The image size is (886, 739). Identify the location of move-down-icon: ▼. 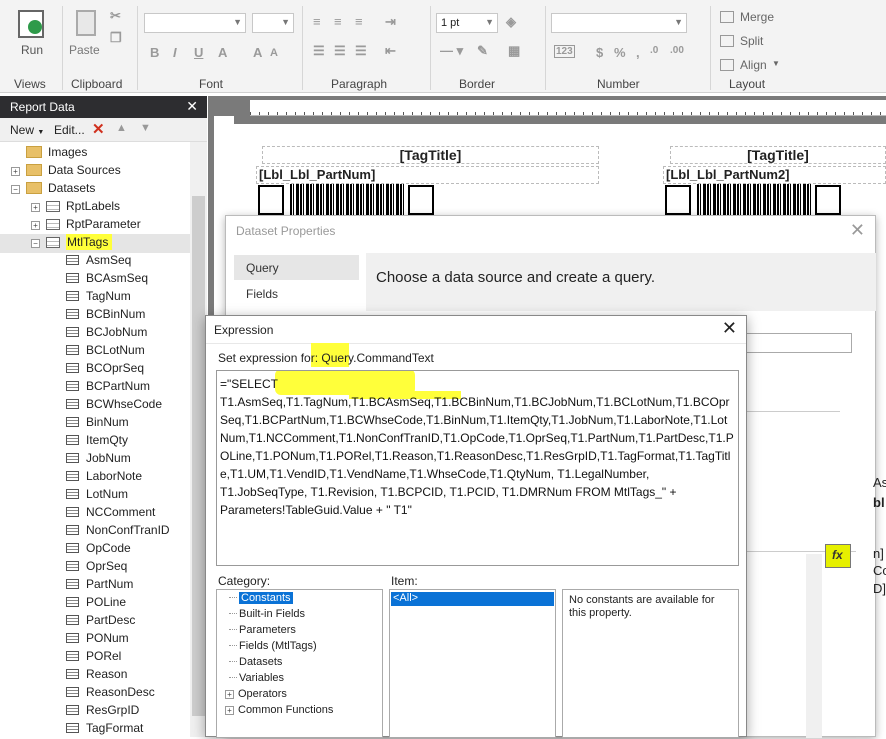
(145, 128).